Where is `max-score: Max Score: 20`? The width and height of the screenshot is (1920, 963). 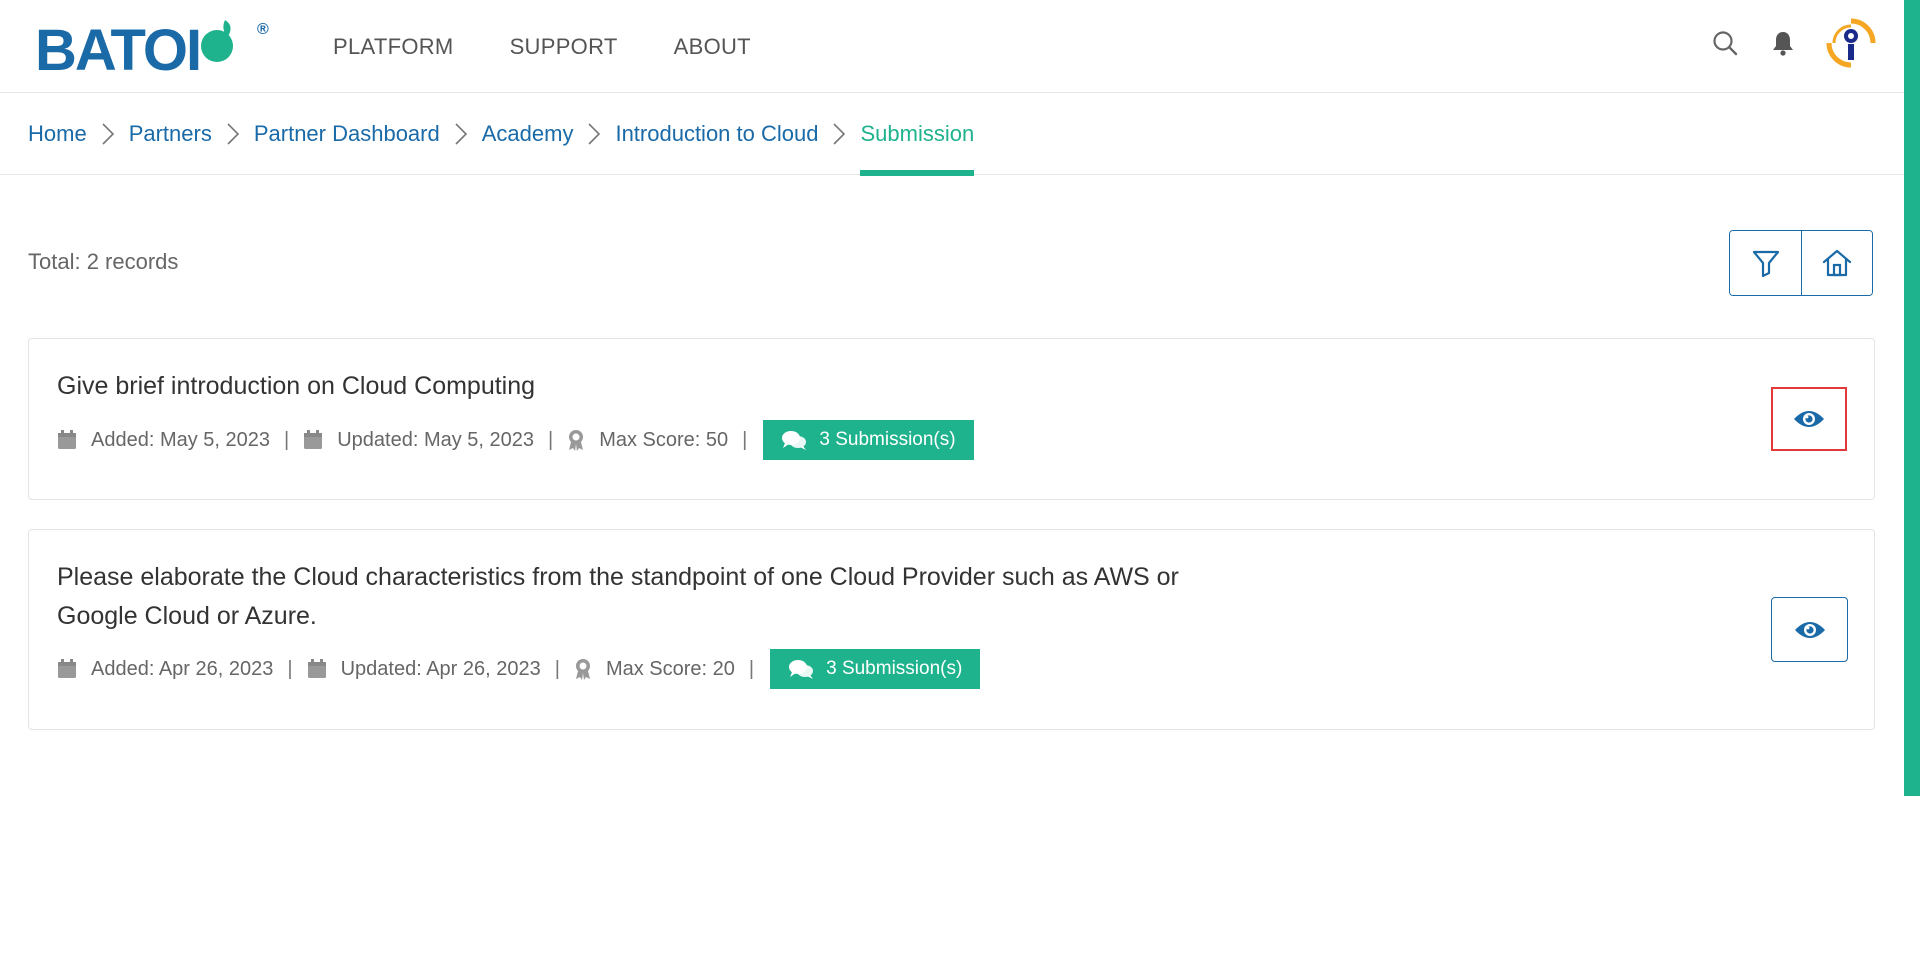 max-score: Max Score: 20 is located at coordinates (670, 668).